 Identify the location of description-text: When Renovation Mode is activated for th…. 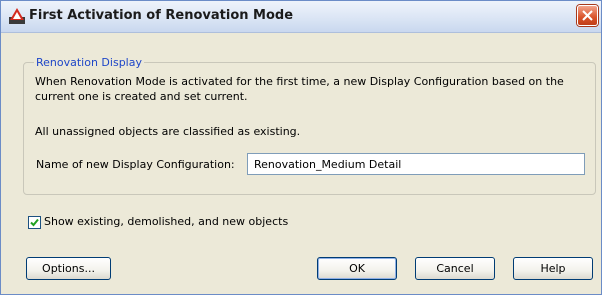
(299, 89).